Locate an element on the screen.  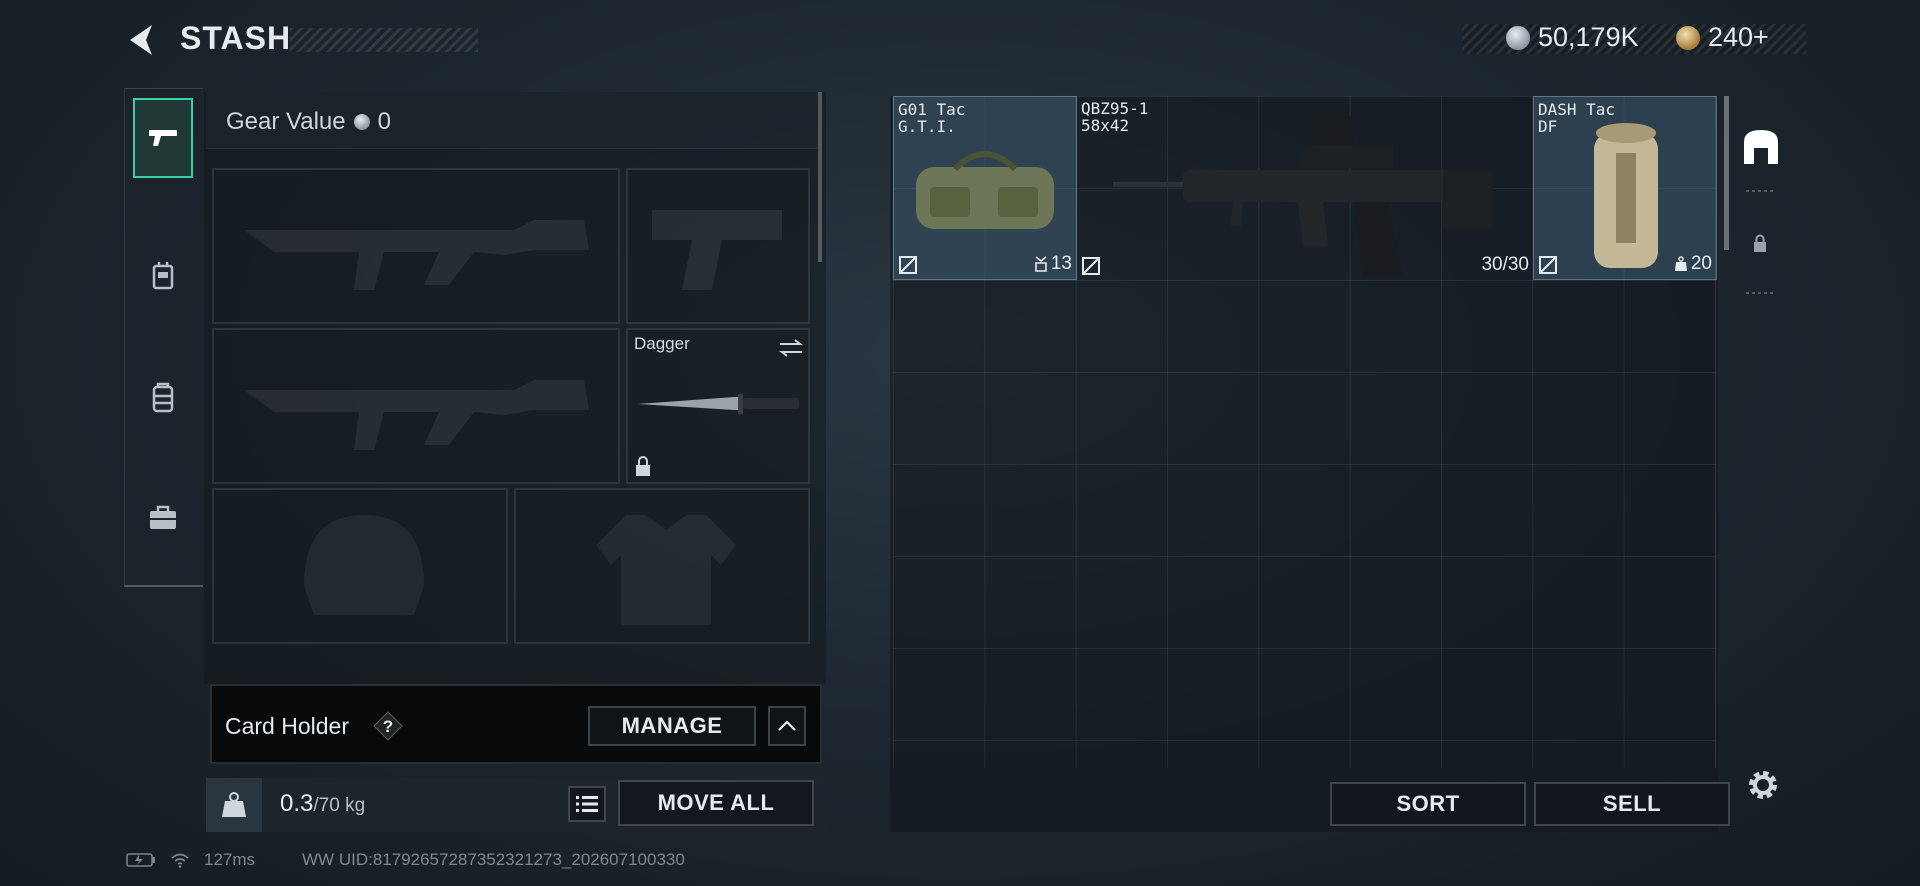
silver-currency-value: 50,179K is located at coordinates (1588, 37).